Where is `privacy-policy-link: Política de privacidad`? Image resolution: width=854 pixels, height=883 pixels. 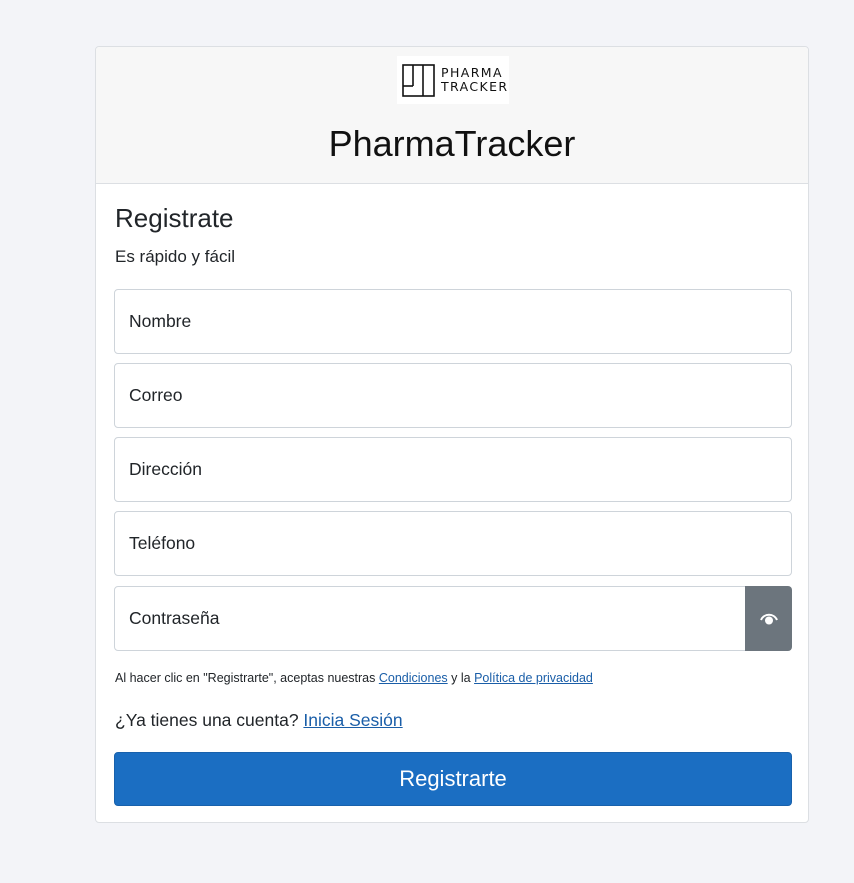
privacy-policy-link: Política de privacidad is located at coordinates (533, 678).